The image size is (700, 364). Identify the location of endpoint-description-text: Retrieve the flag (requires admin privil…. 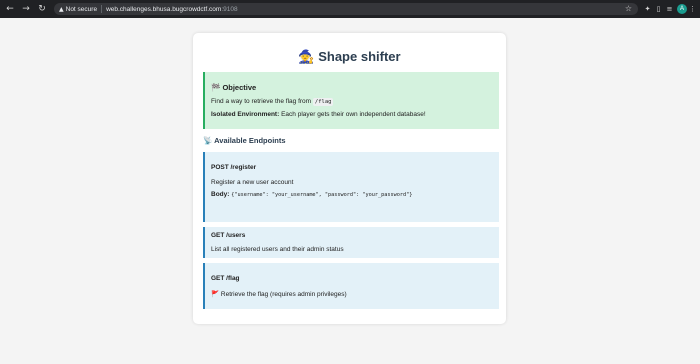
(283, 294).